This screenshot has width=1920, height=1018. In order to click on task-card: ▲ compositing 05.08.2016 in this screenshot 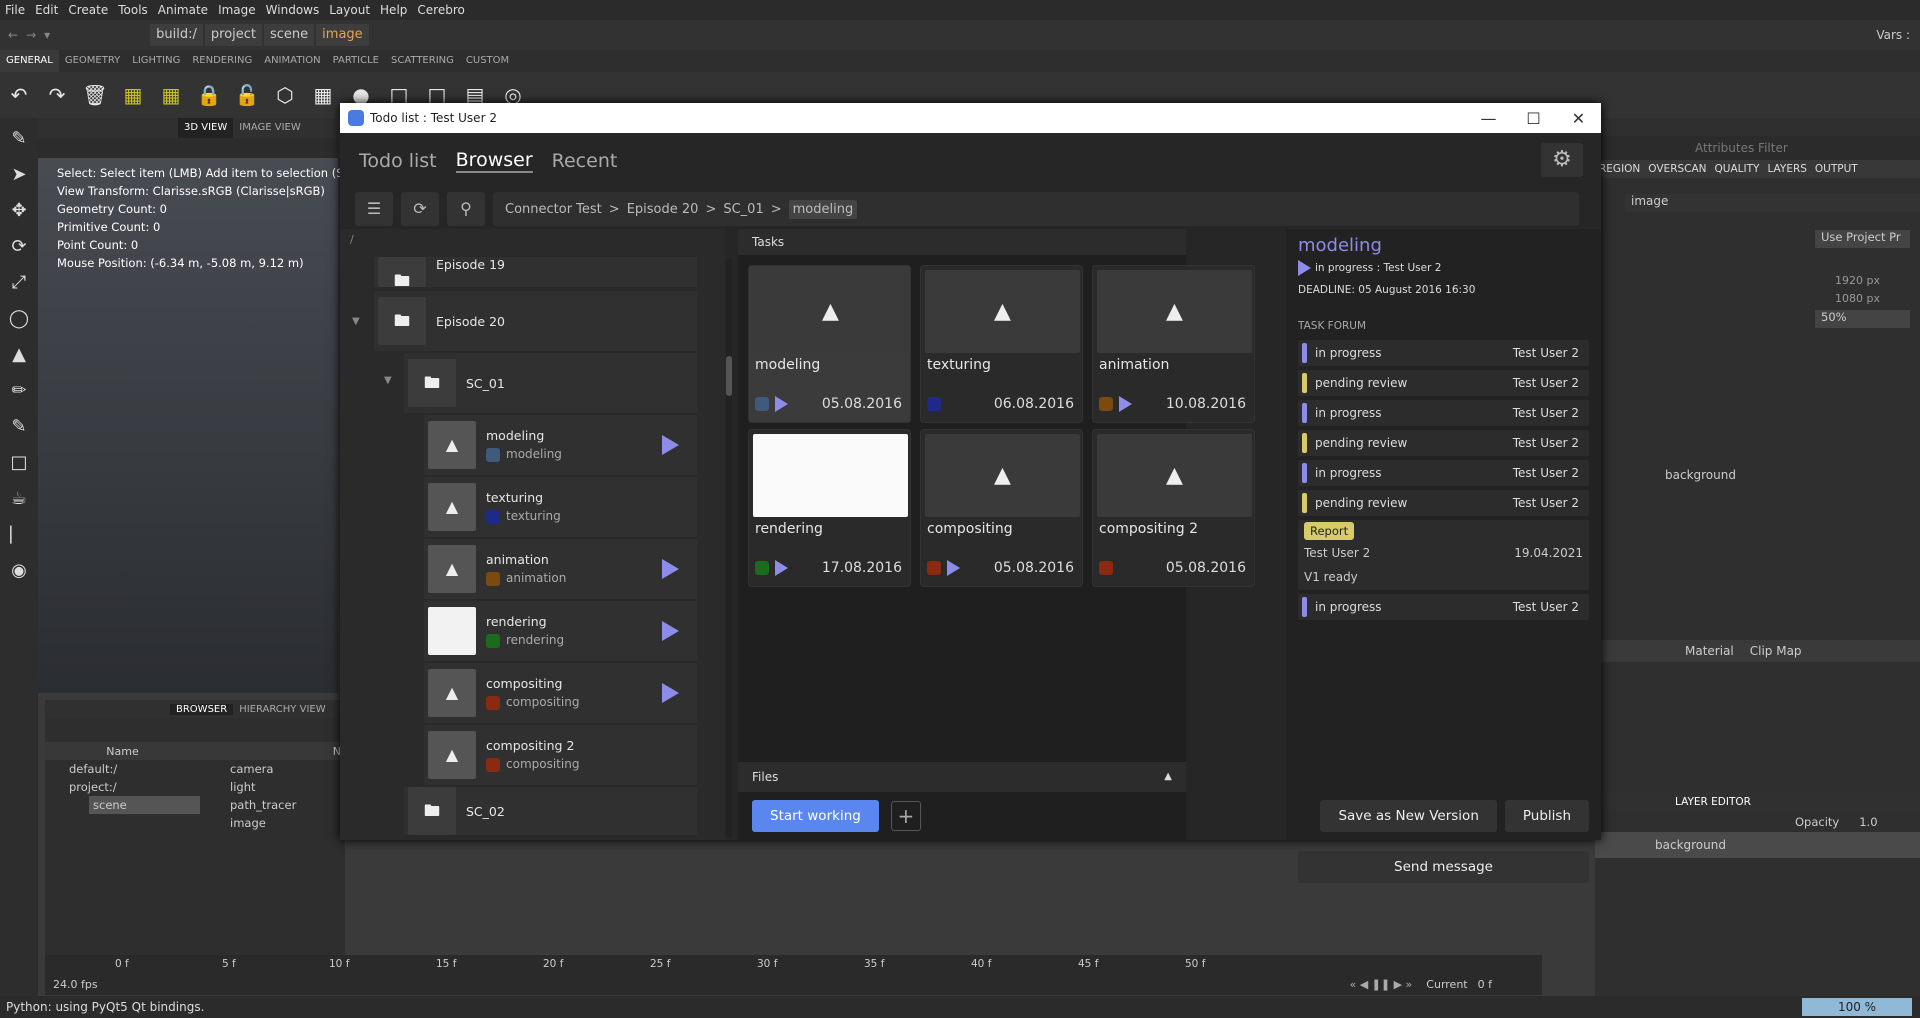, I will do `click(1001, 508)`.